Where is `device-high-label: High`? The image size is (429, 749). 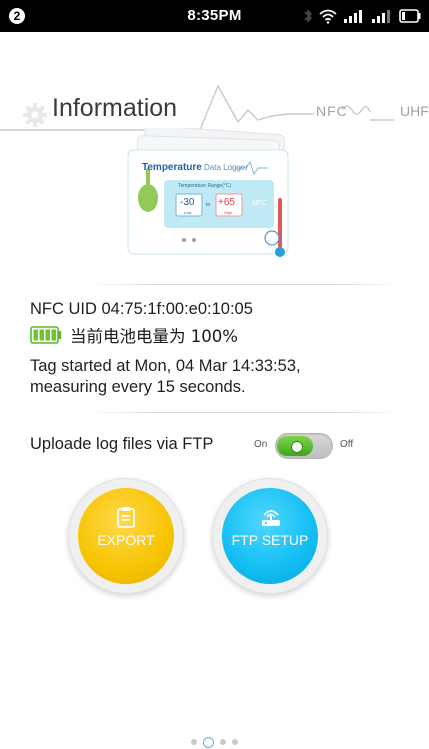
device-high-label: High is located at coordinates (228, 212).